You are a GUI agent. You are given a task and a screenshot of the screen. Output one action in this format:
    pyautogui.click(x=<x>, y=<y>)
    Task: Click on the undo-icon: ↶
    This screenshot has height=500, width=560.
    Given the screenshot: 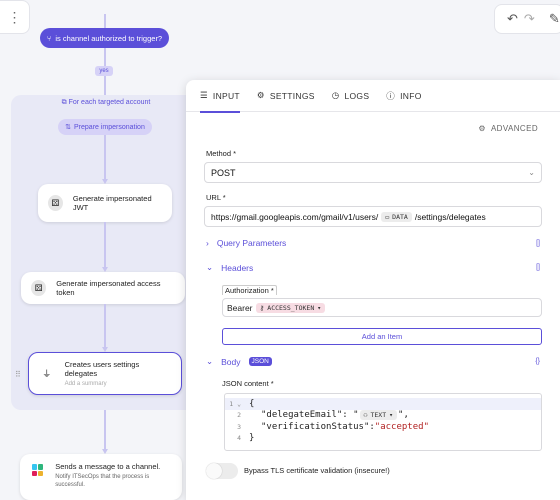 What is the action you would take?
    pyautogui.click(x=512, y=19)
    